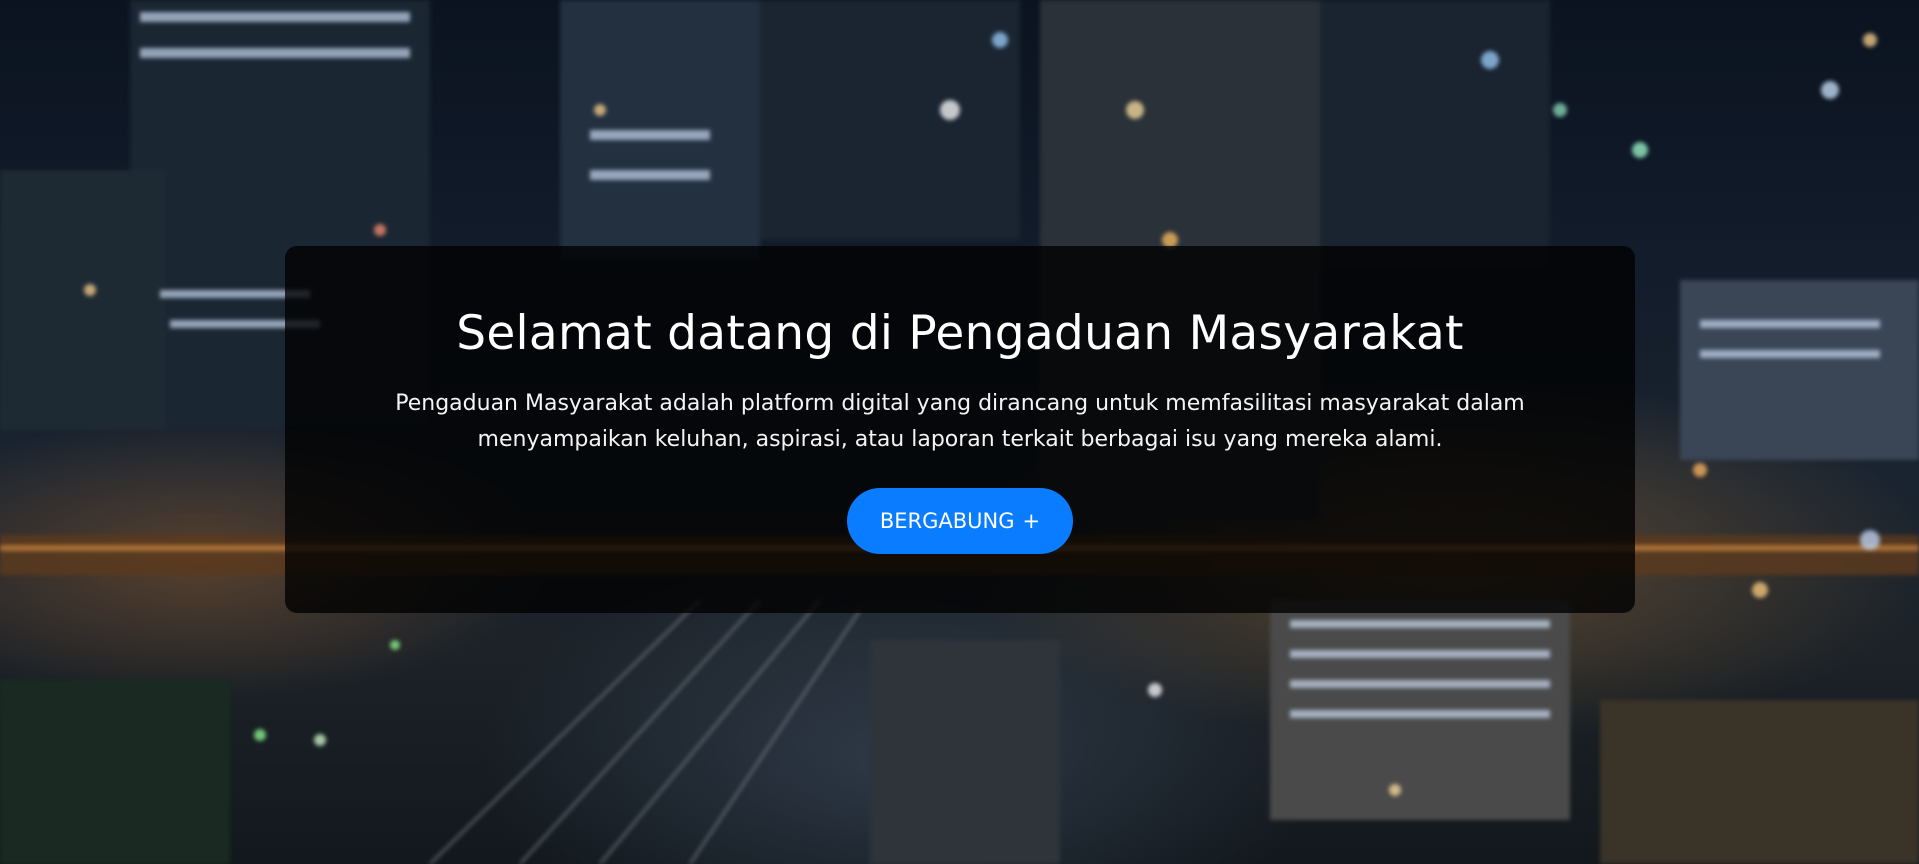  I want to click on plus-icon: +, so click(1031, 521).